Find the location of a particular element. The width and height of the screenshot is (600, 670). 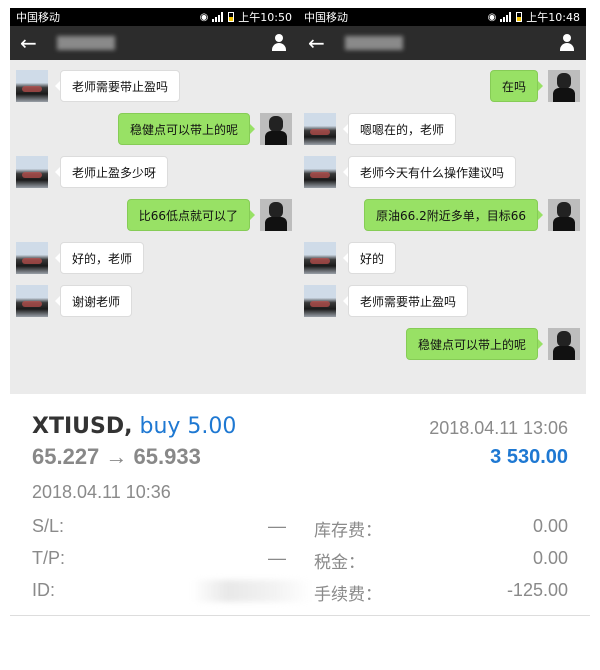

outgoing-message: 原油66.2附近多单，目标66 is located at coordinates (442, 219).